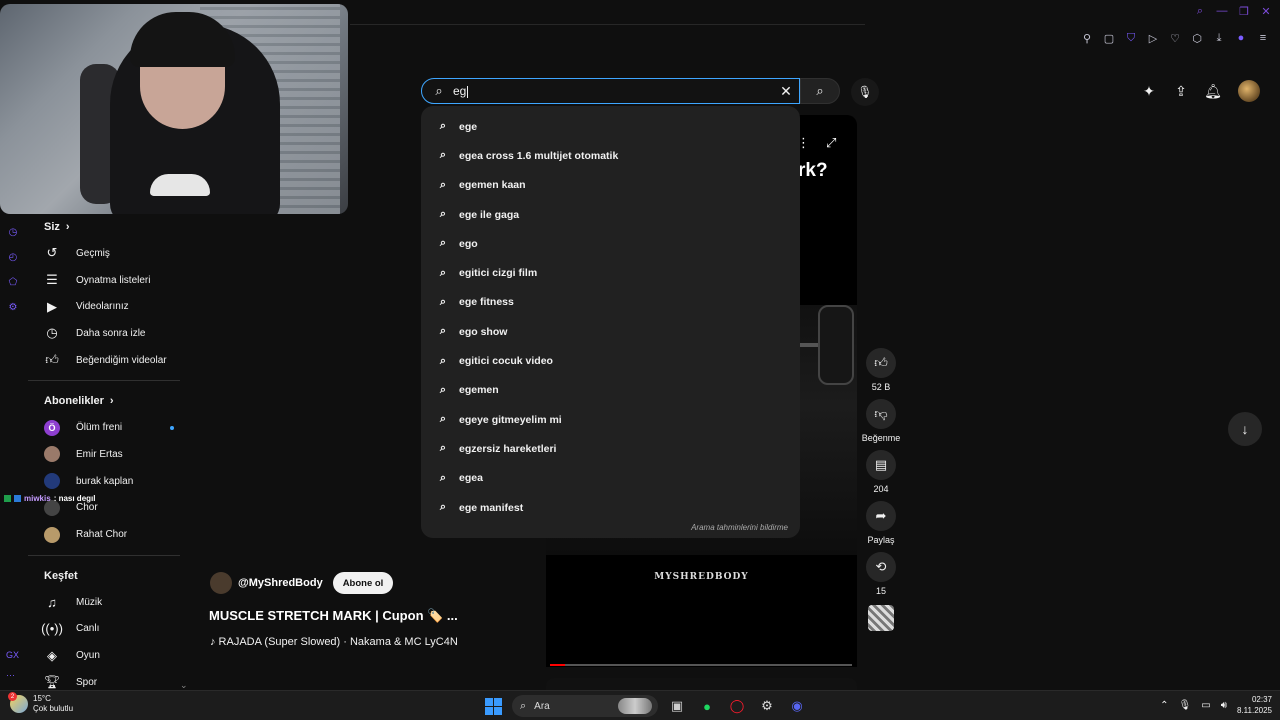 Image resolution: width=1280 pixels, height=720 pixels. What do you see at coordinates (108, 360) in the screenshot?
I see `sidebar-item-liked: 👍︎ Beğendiğim videolar` at bounding box center [108, 360].